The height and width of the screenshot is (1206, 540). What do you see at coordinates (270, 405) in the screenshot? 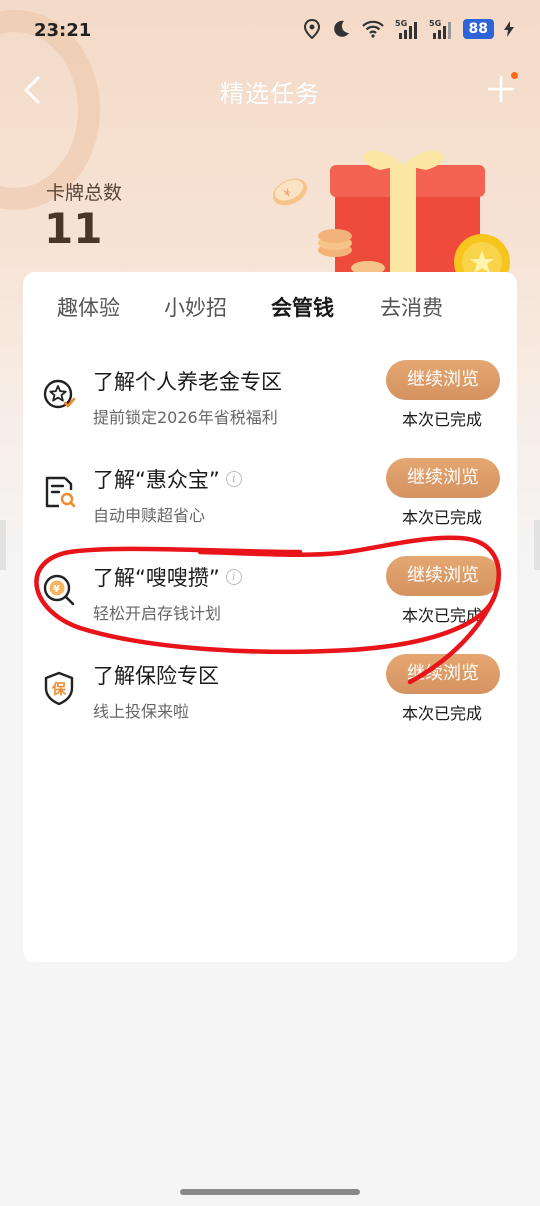
I see `task-item: 了解个人养老金专区 提前锁定2026年省税福利 继续浏览 本次已完成` at bounding box center [270, 405].